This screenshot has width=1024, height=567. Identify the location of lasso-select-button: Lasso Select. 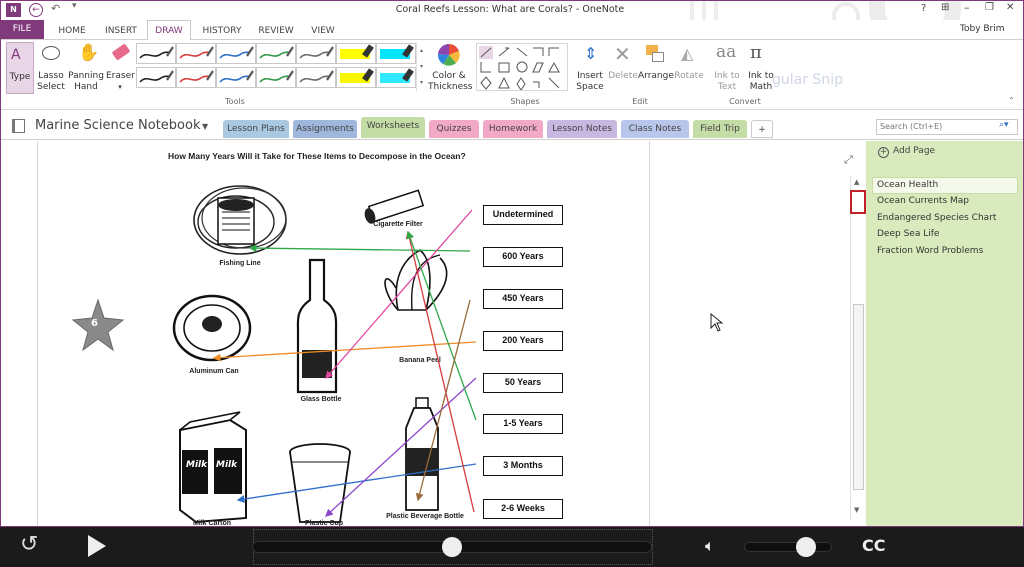
(51, 68).